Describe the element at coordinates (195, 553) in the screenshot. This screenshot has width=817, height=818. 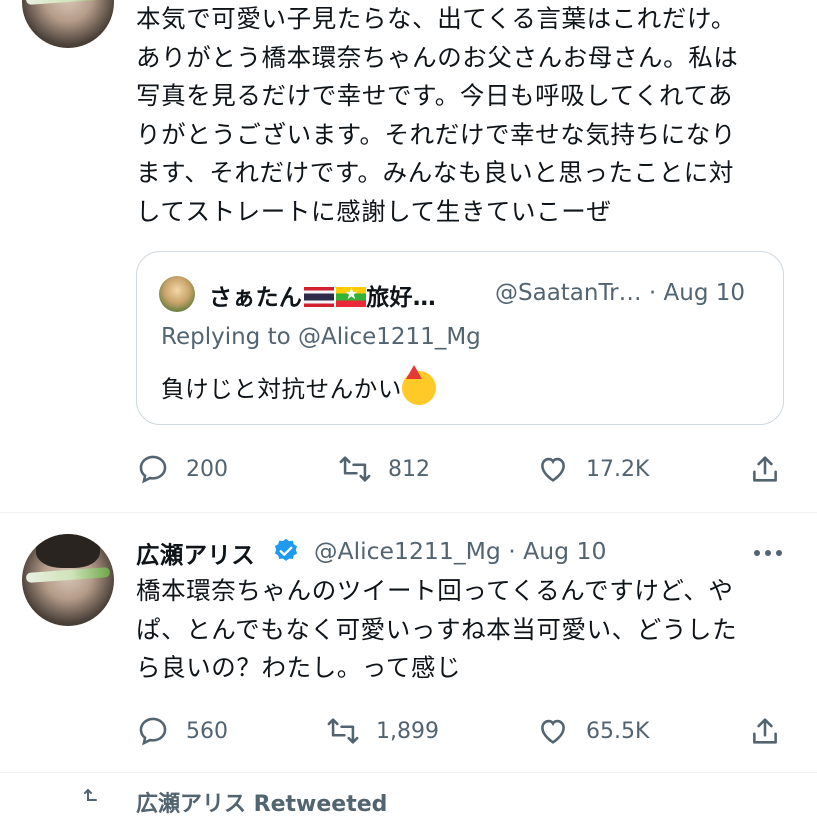
I see `author-name: 広瀬アリス` at that location.